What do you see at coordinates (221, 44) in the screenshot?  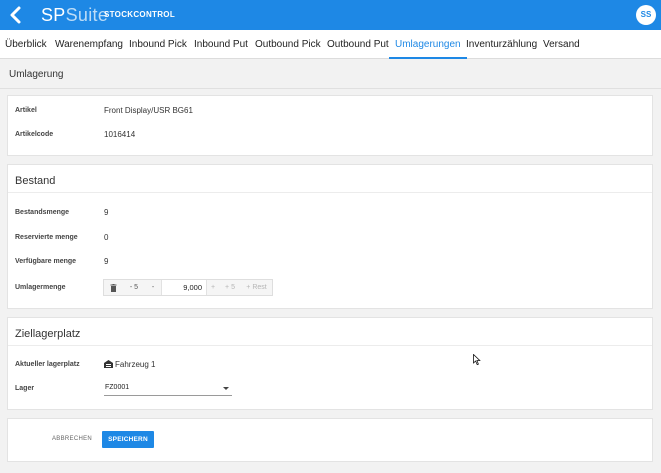 I see `tab-inbound-put: Inbound Put` at bounding box center [221, 44].